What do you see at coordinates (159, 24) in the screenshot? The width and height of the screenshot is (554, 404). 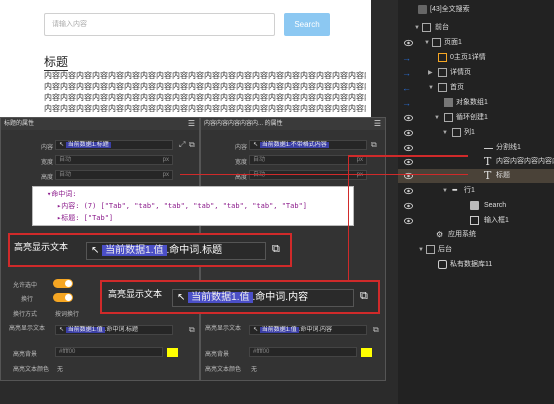 I see `search-input: 请输入内容` at bounding box center [159, 24].